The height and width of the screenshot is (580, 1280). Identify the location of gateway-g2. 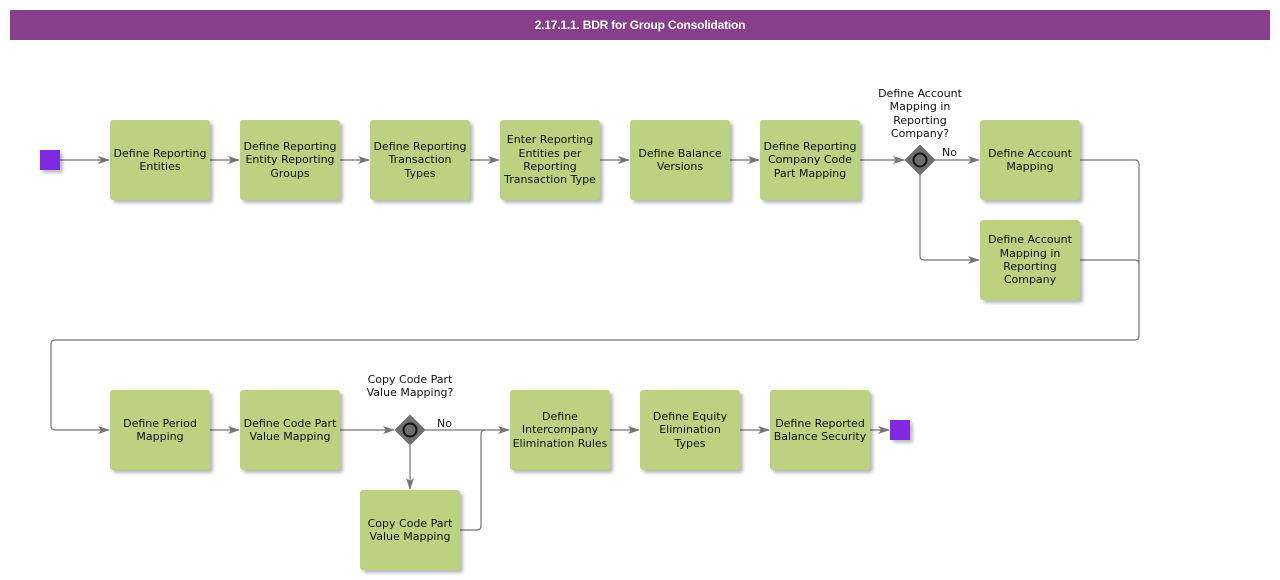
(410, 430).